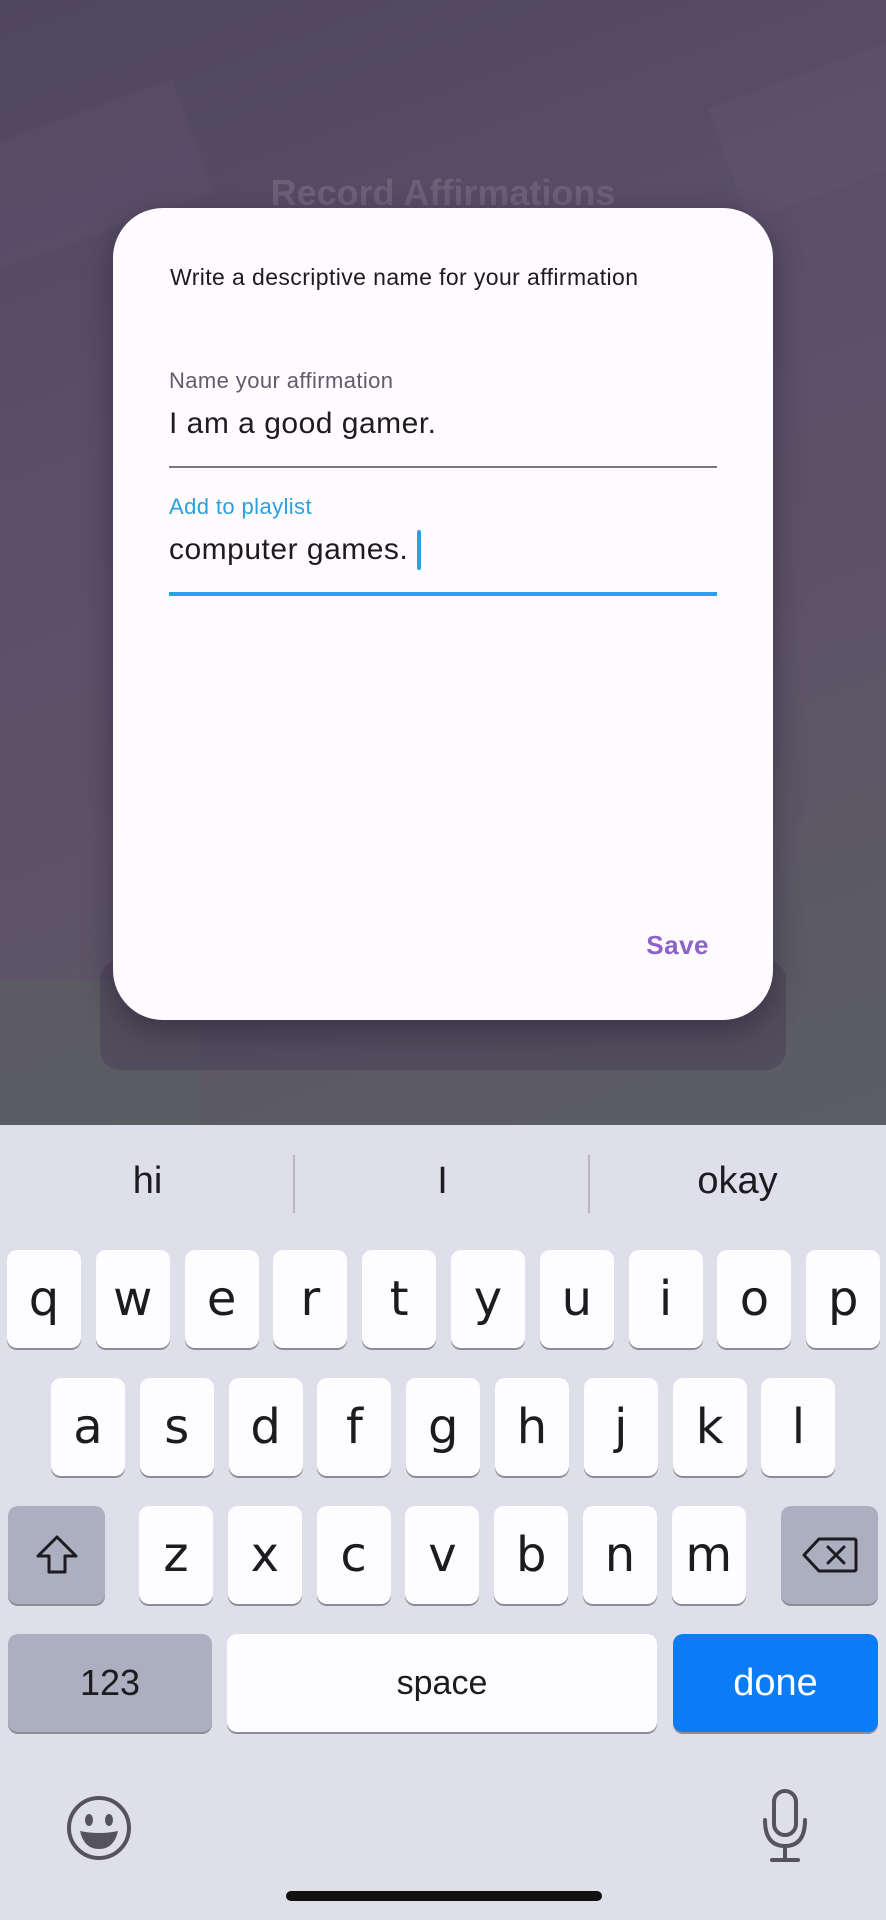 The image size is (886, 1920). Describe the element at coordinates (147, 1181) in the screenshot. I see `suggestion-item: hi` at that location.